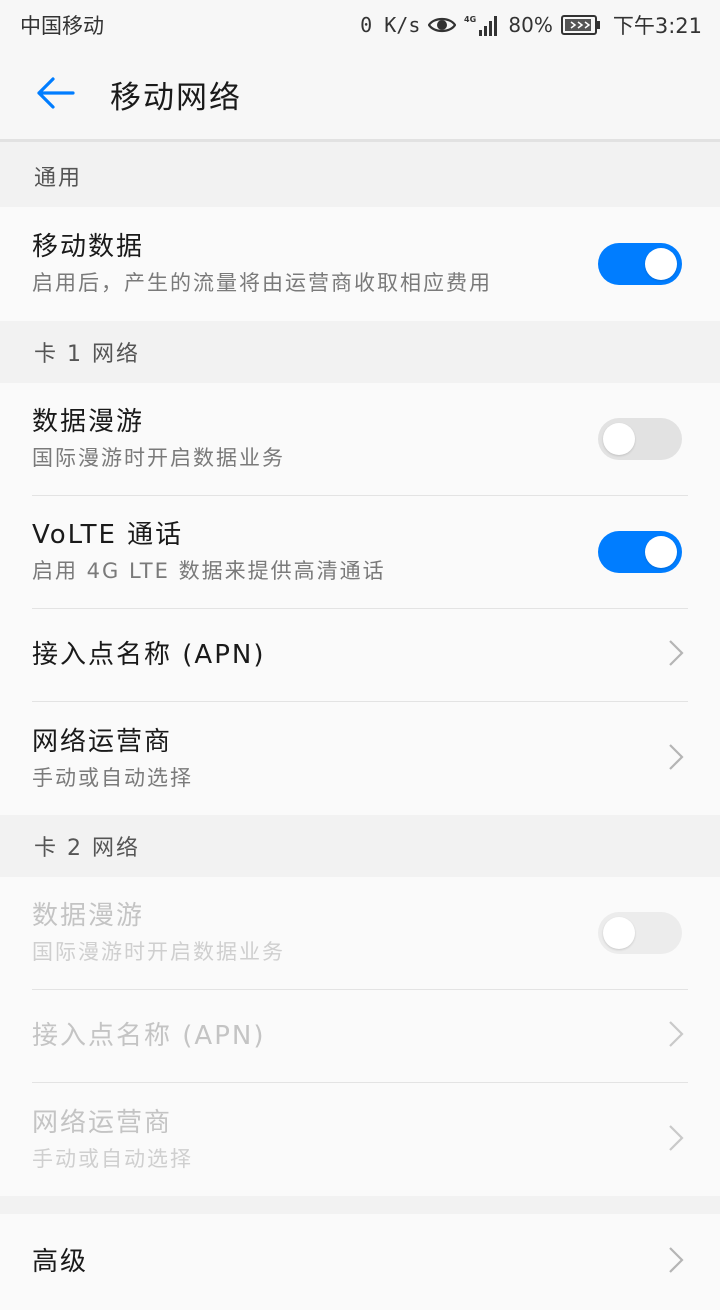 This screenshot has width=720, height=1310. I want to click on section-header-sim1: 卡 1 网络, so click(360, 352).